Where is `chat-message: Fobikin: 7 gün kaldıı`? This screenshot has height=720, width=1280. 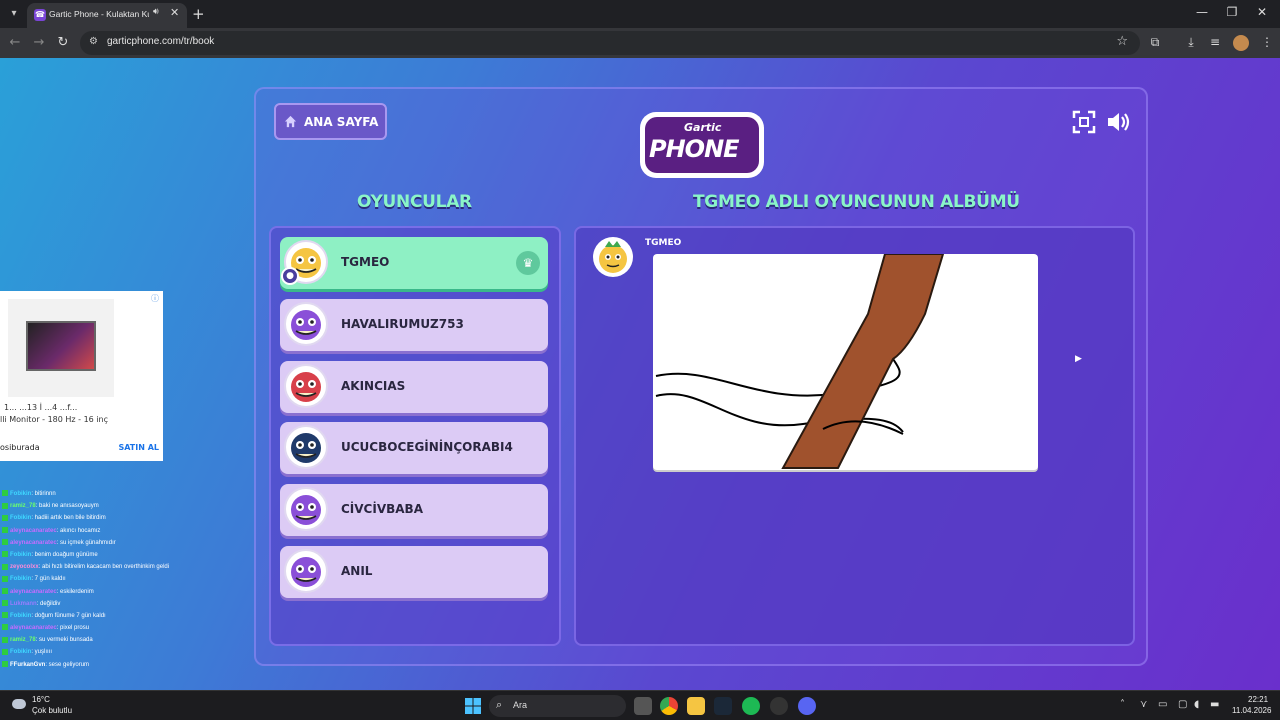
chat-message: Fobikin: 7 gün kaldıı is located at coordinates (127, 579).